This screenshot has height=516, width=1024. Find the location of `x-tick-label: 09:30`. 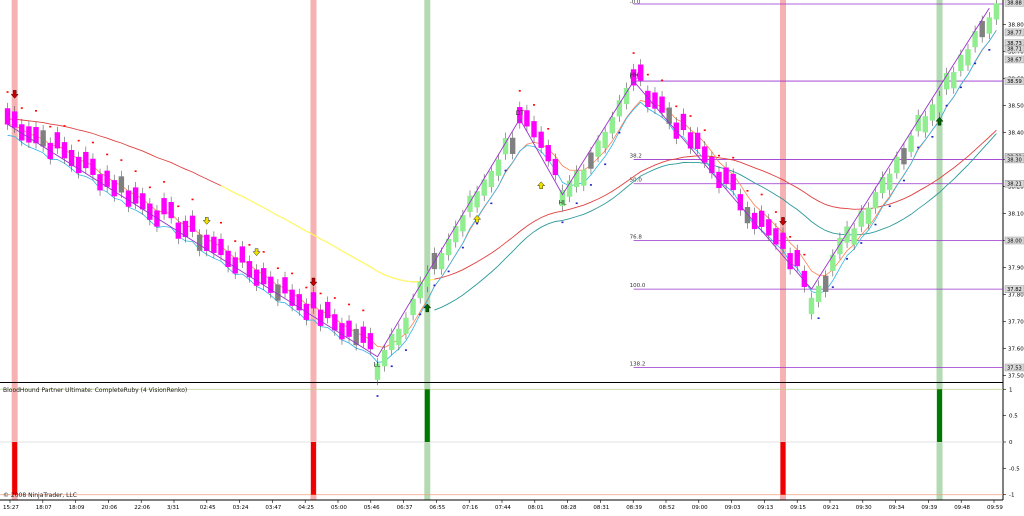

x-tick-label: 09:30 is located at coordinates (864, 508).